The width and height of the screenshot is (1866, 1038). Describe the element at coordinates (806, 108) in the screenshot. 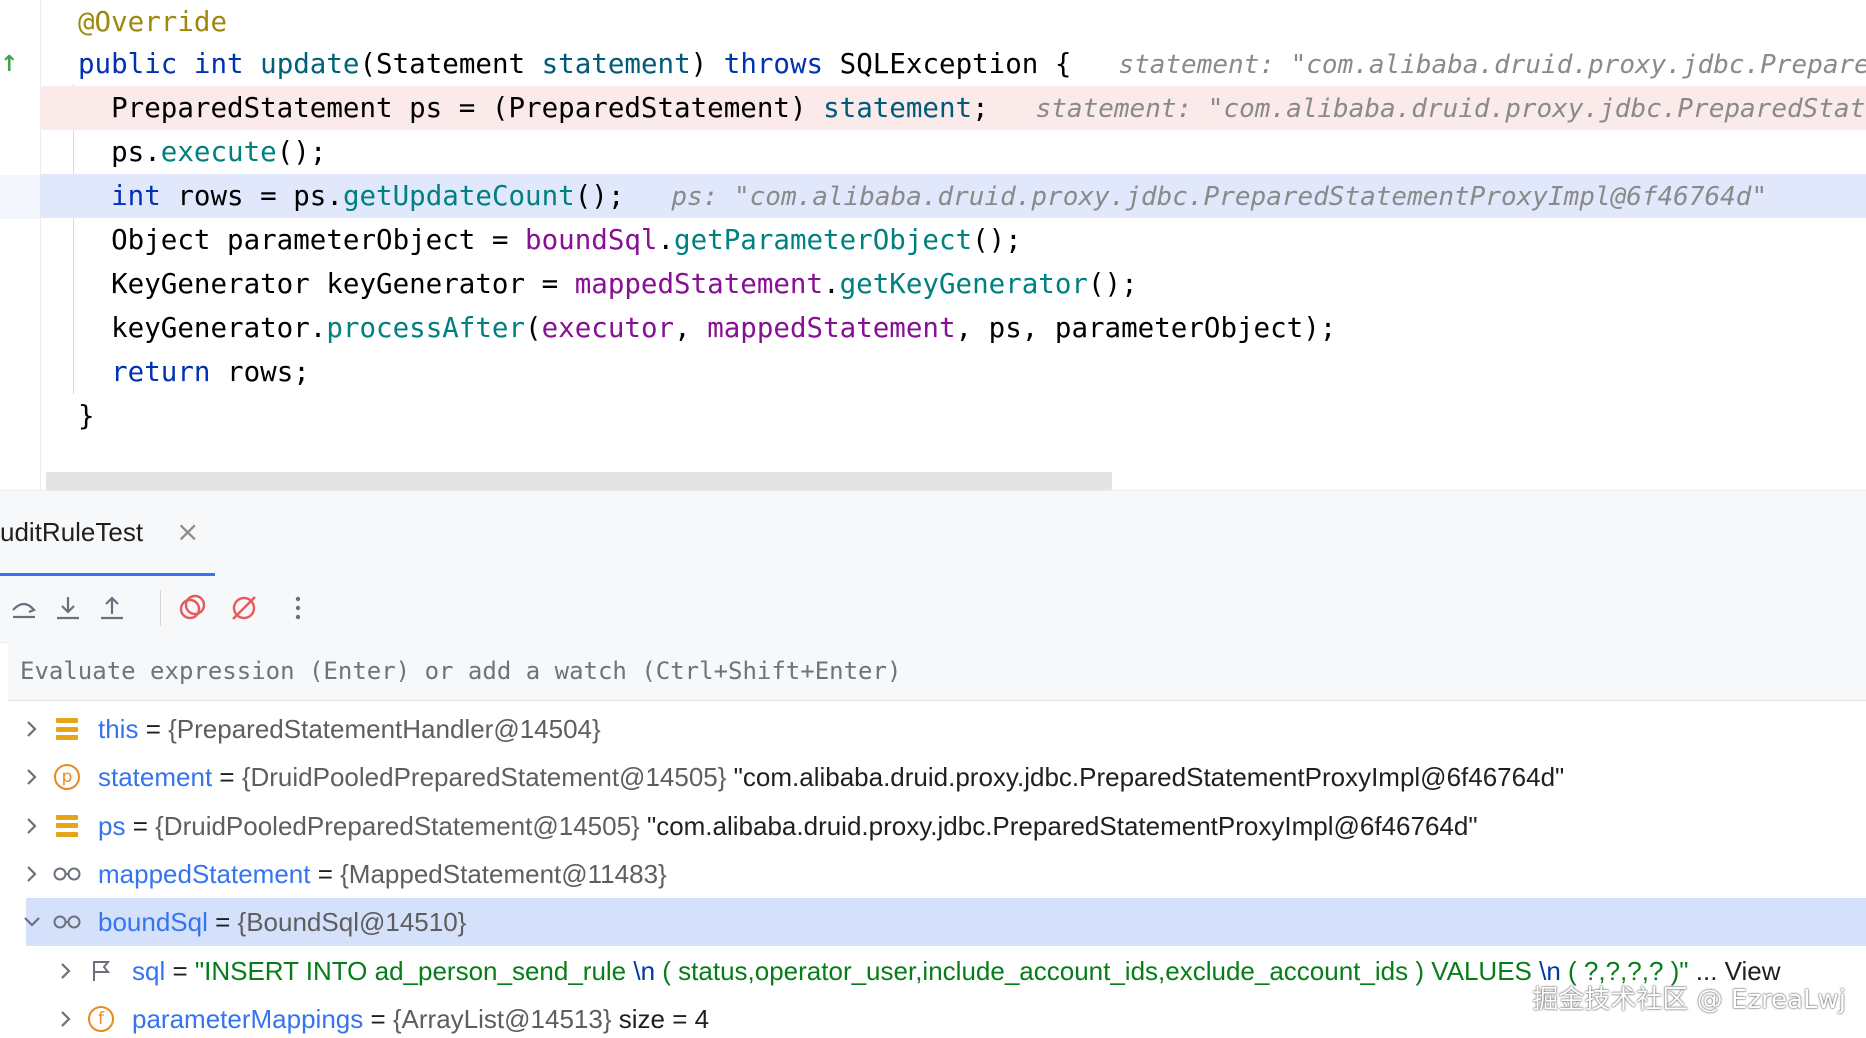

I see `code-token: )` at that location.